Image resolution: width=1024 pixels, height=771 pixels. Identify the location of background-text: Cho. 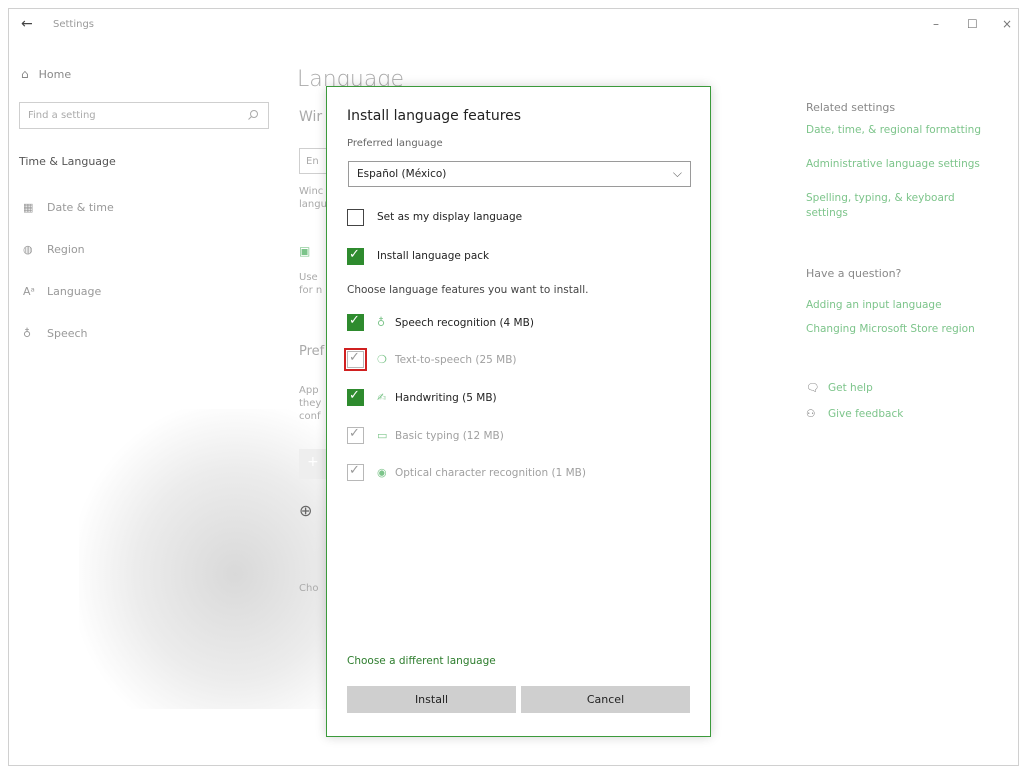
(309, 588).